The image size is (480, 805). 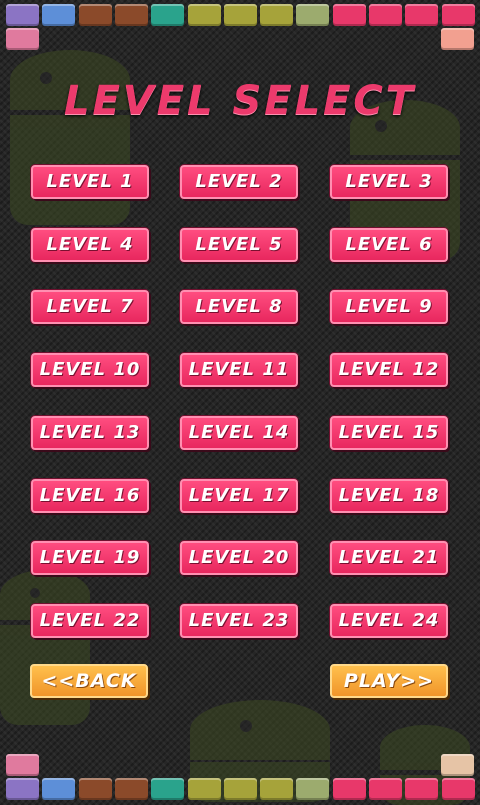 What do you see at coordinates (239, 620) in the screenshot?
I see `level-button-23: LEVEL 23` at bounding box center [239, 620].